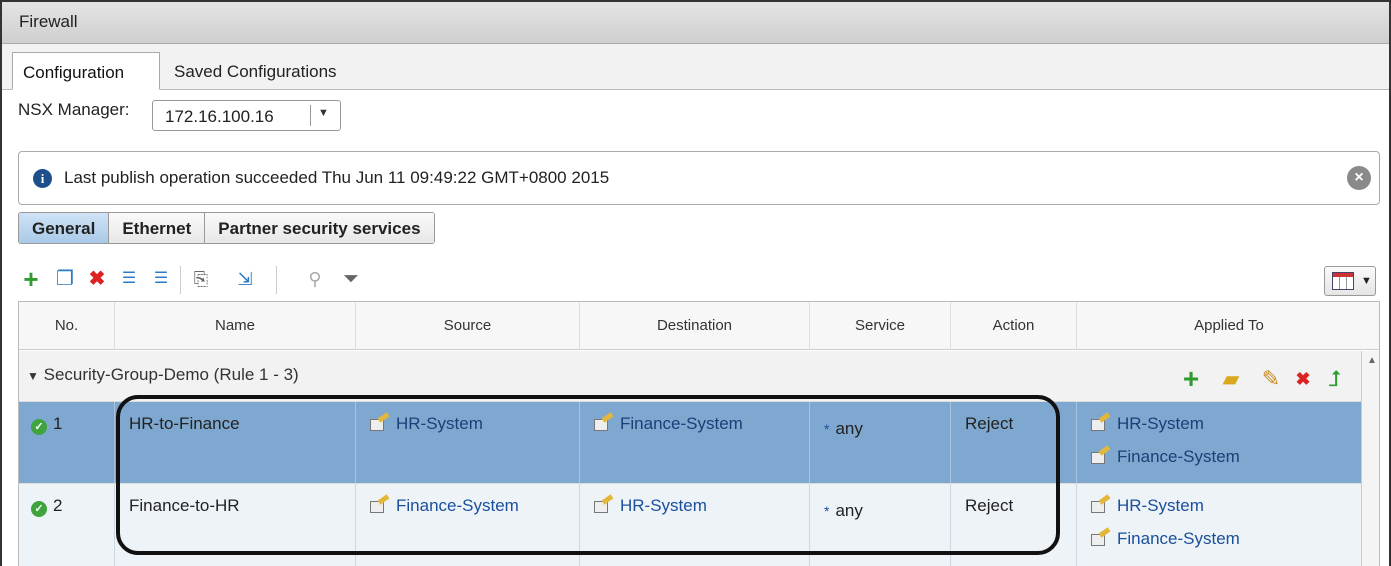  Describe the element at coordinates (468, 525) in the screenshot. I see `source-cell: Finance-System` at that location.